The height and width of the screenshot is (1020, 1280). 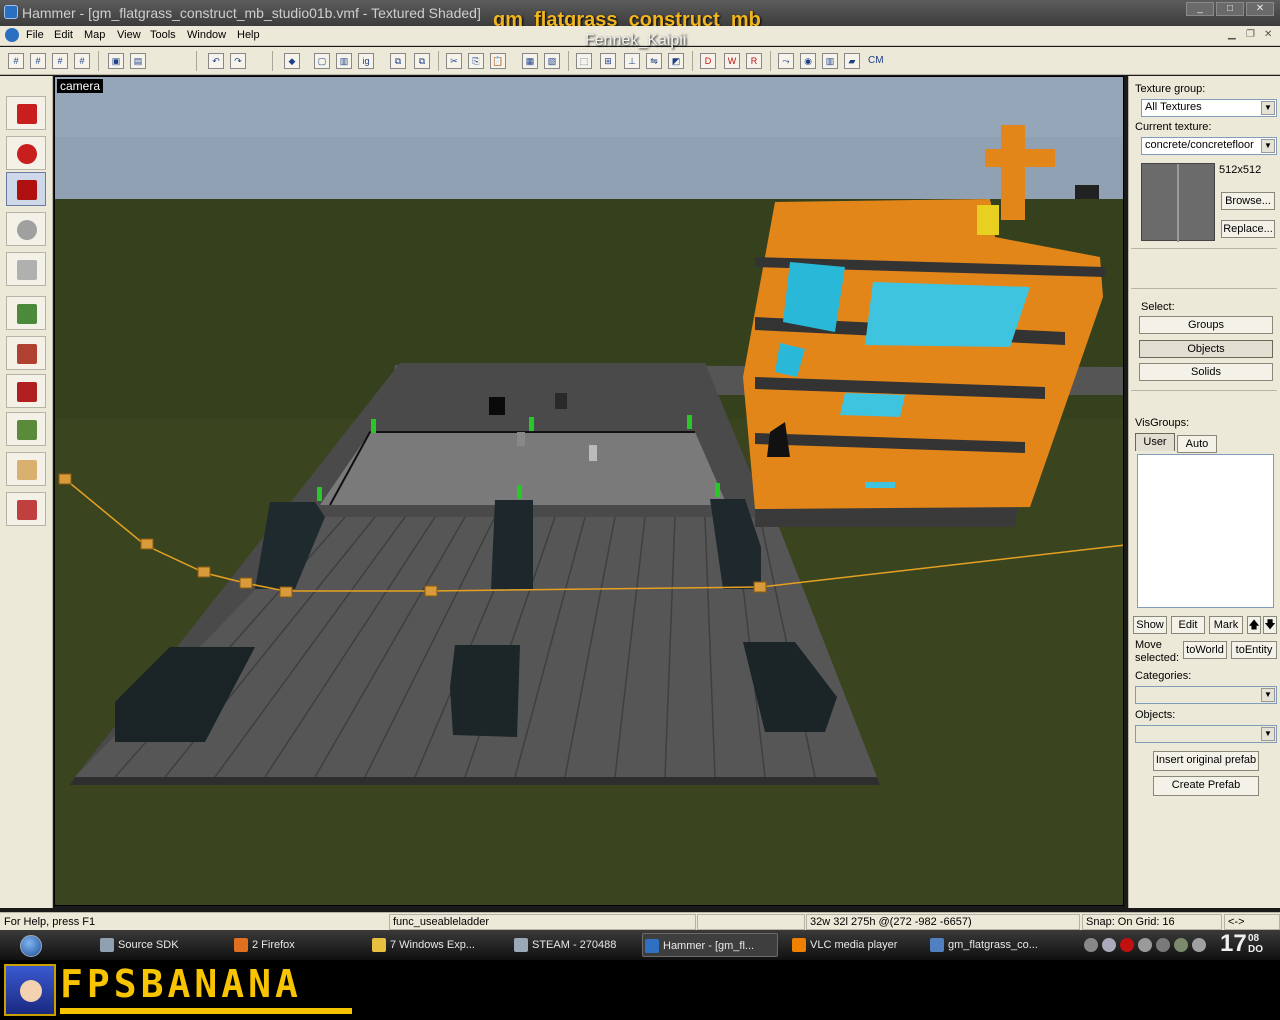 What do you see at coordinates (876, 60) in the screenshot?
I see `cm-label: CM` at bounding box center [876, 60].